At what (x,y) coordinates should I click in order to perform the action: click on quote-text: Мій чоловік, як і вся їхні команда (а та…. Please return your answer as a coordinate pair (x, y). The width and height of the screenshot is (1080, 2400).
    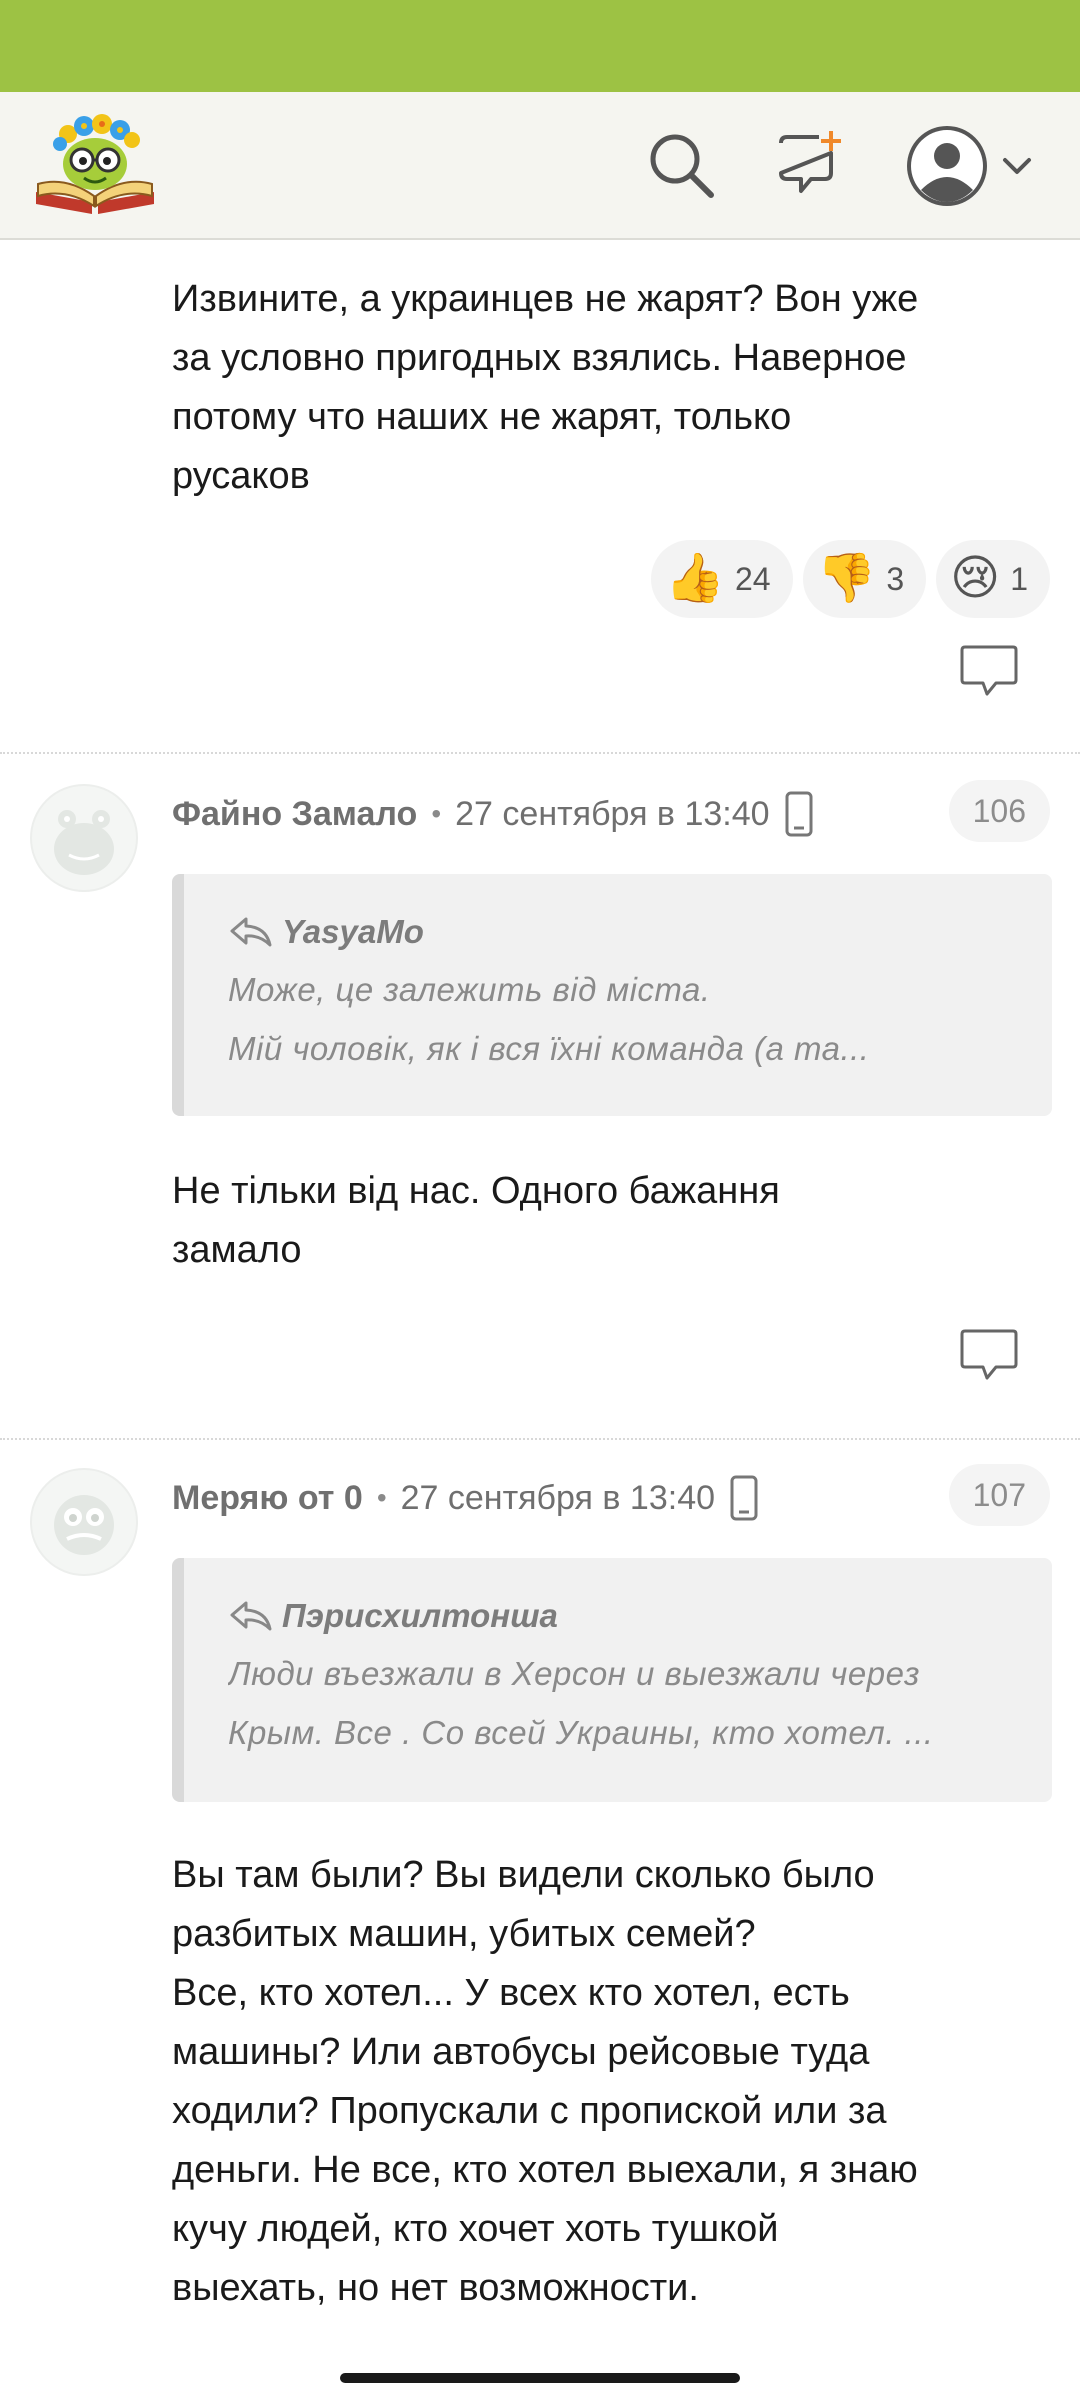
    Looking at the image, I should click on (549, 1048).